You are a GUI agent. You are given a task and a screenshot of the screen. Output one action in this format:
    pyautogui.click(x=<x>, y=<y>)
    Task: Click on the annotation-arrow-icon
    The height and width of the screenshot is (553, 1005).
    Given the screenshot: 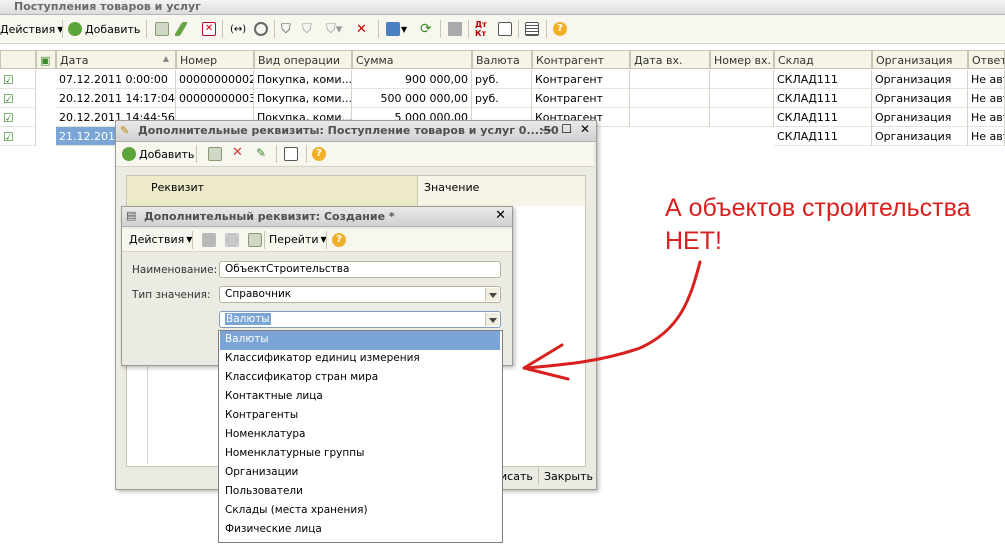 What is the action you would take?
    pyautogui.click(x=612, y=320)
    